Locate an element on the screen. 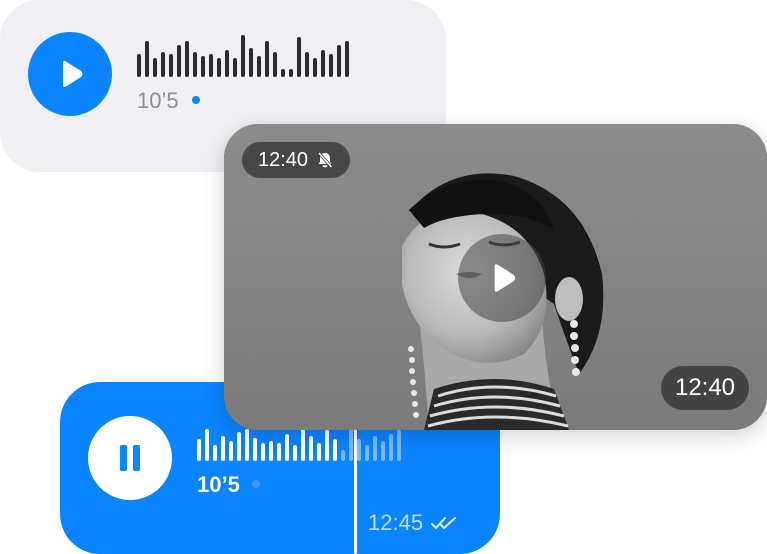 The width and height of the screenshot is (767, 554). timestamp-pill: 12:40 is located at coordinates (296, 160).